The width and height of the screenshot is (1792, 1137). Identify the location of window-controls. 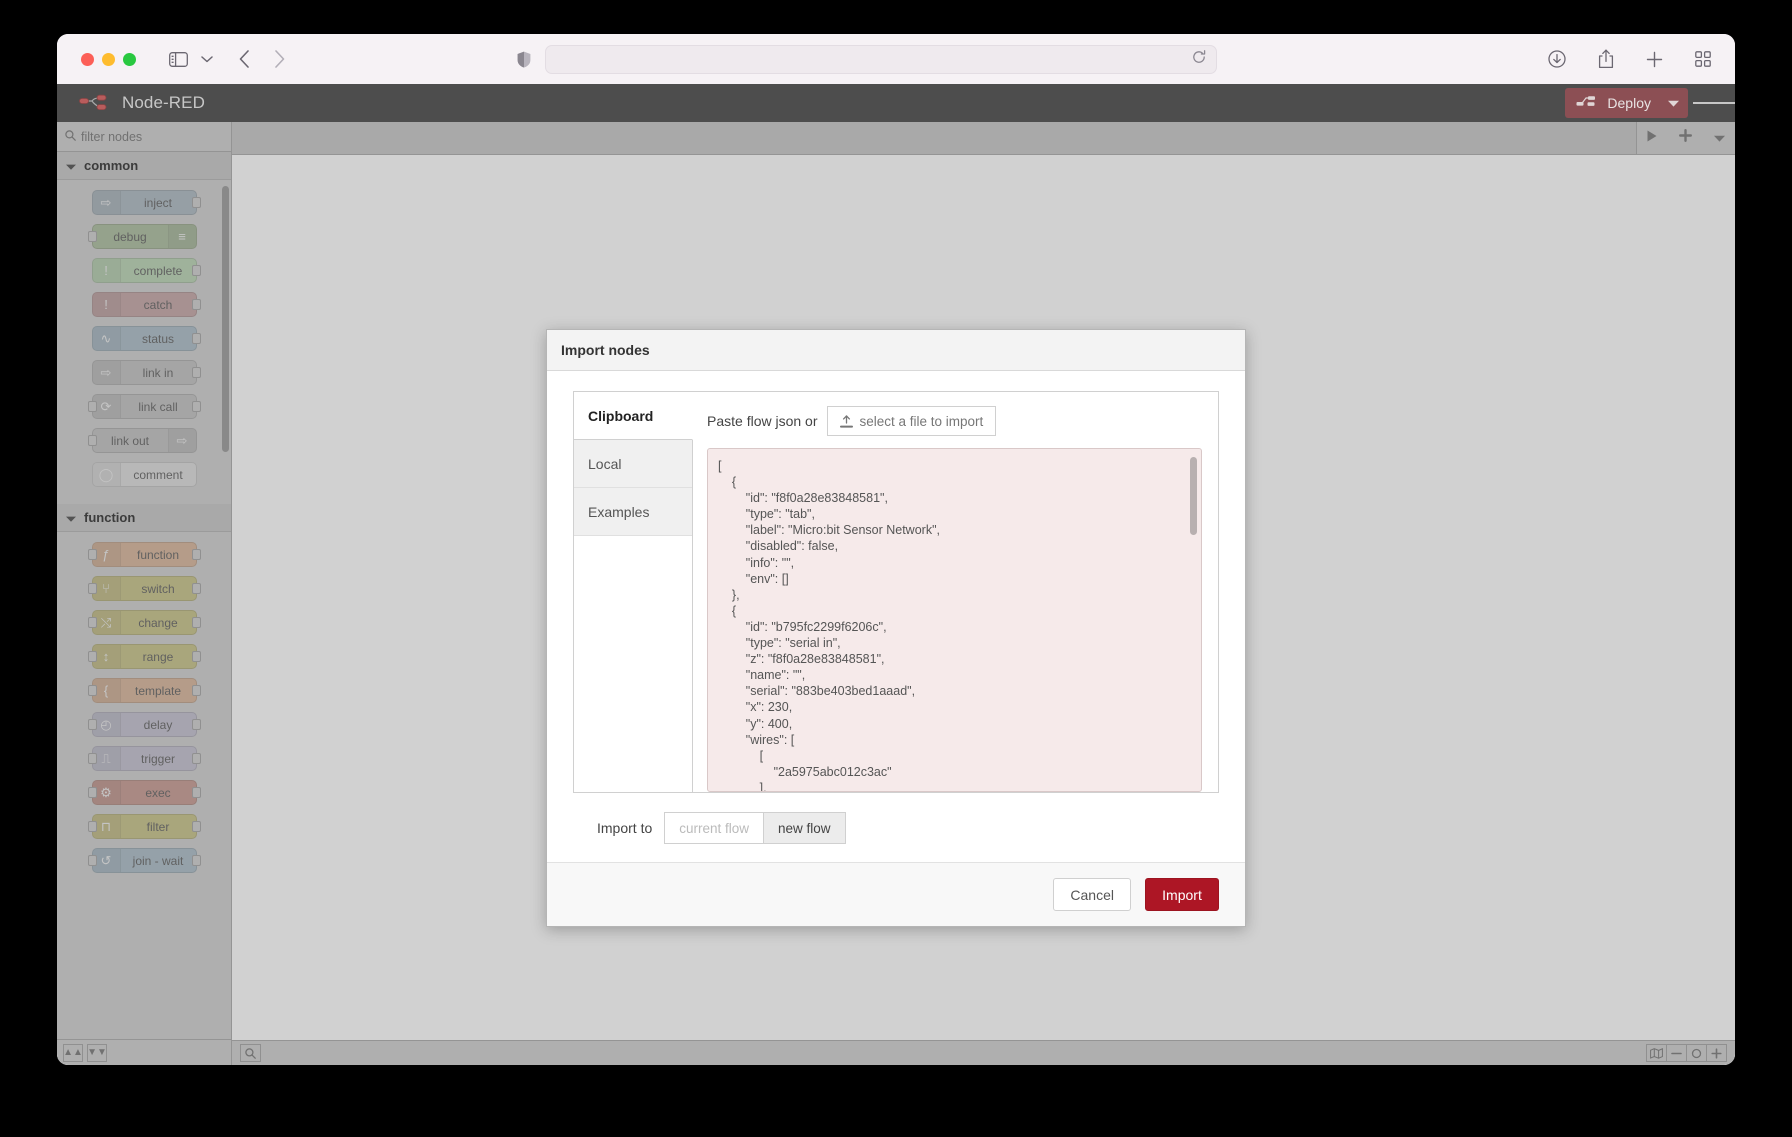
(108, 59).